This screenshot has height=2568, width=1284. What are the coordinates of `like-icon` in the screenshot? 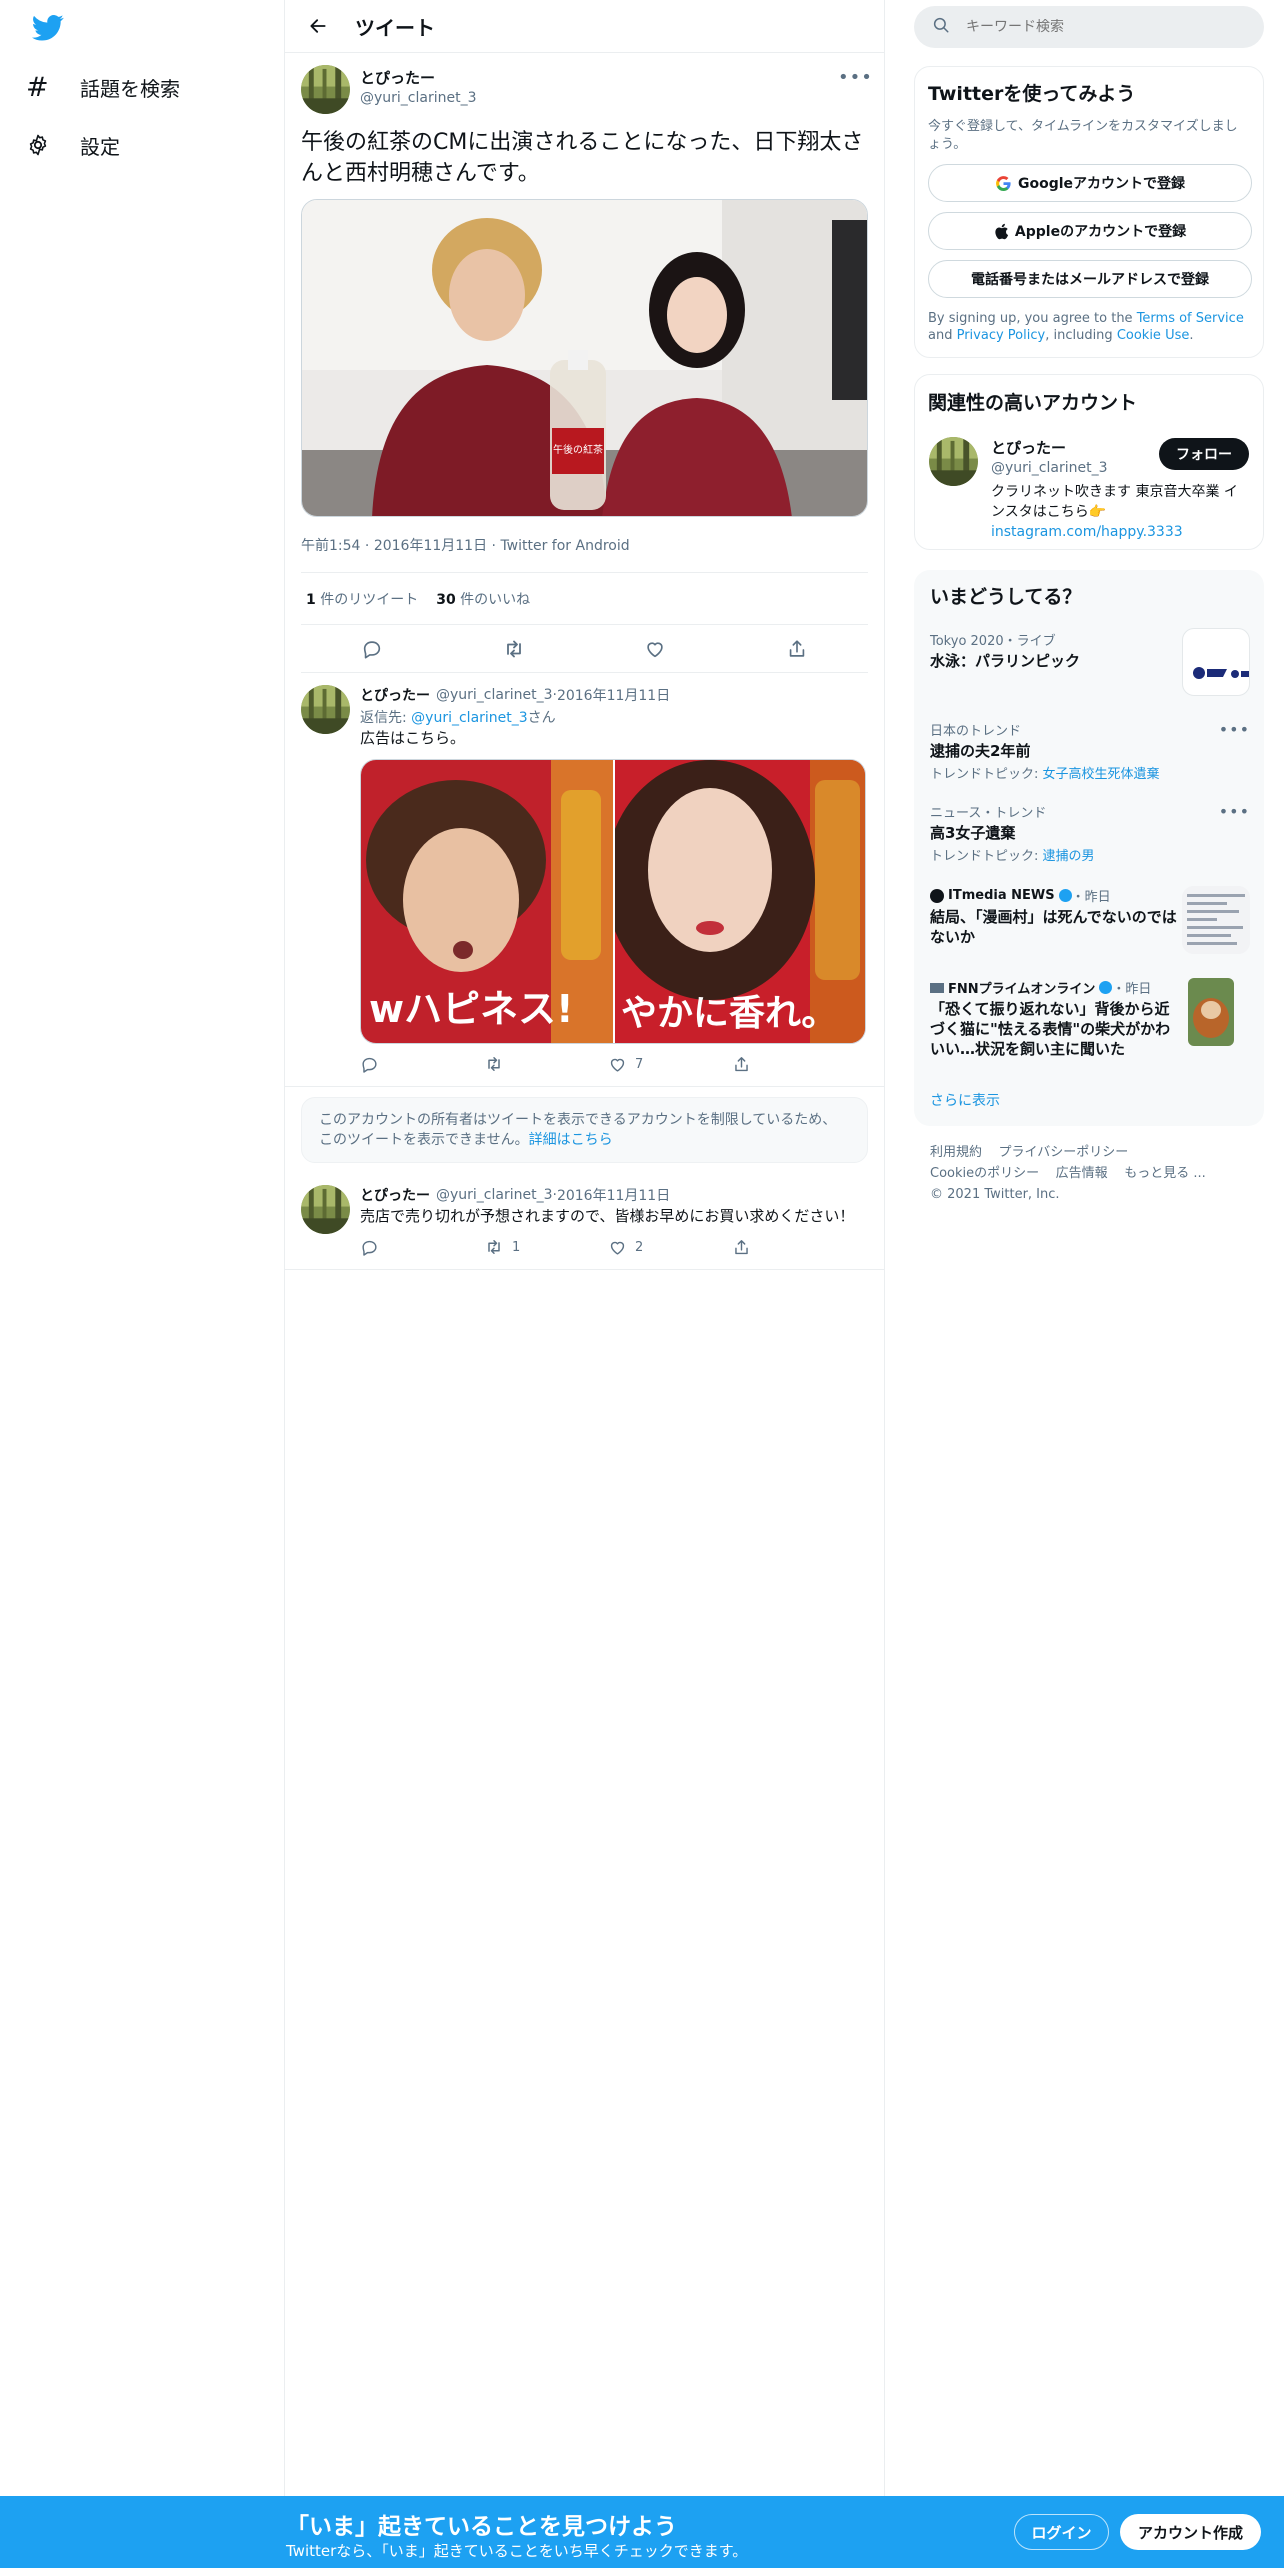 It's located at (655, 649).